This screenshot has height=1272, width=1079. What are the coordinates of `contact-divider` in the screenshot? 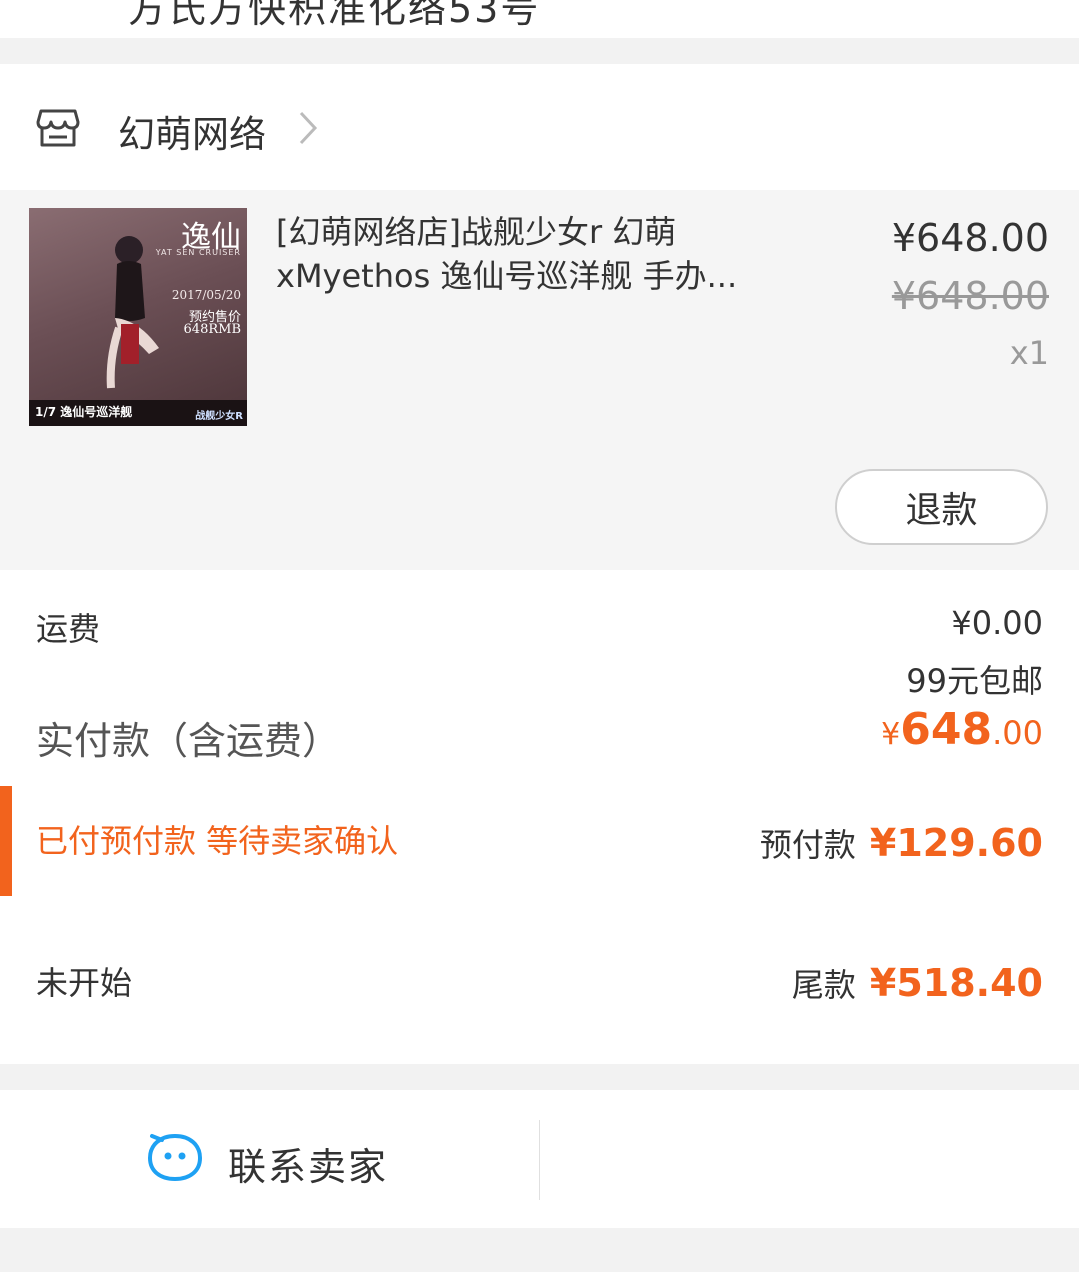 It's located at (539, 1160).